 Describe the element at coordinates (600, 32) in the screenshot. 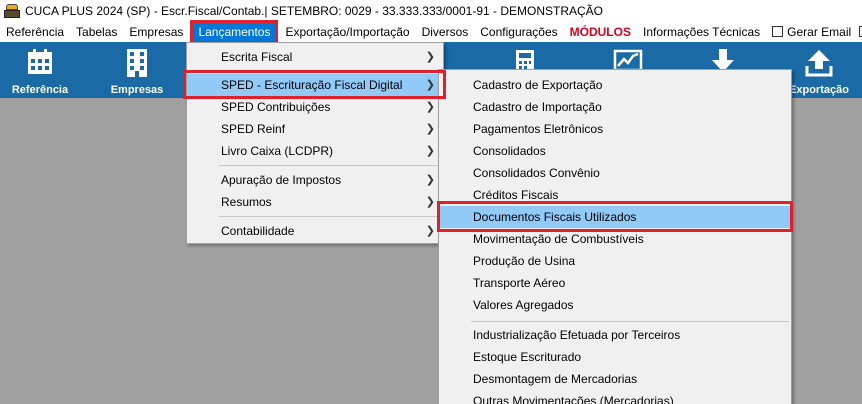

I see `menu-modulos: MÓDULOS` at that location.